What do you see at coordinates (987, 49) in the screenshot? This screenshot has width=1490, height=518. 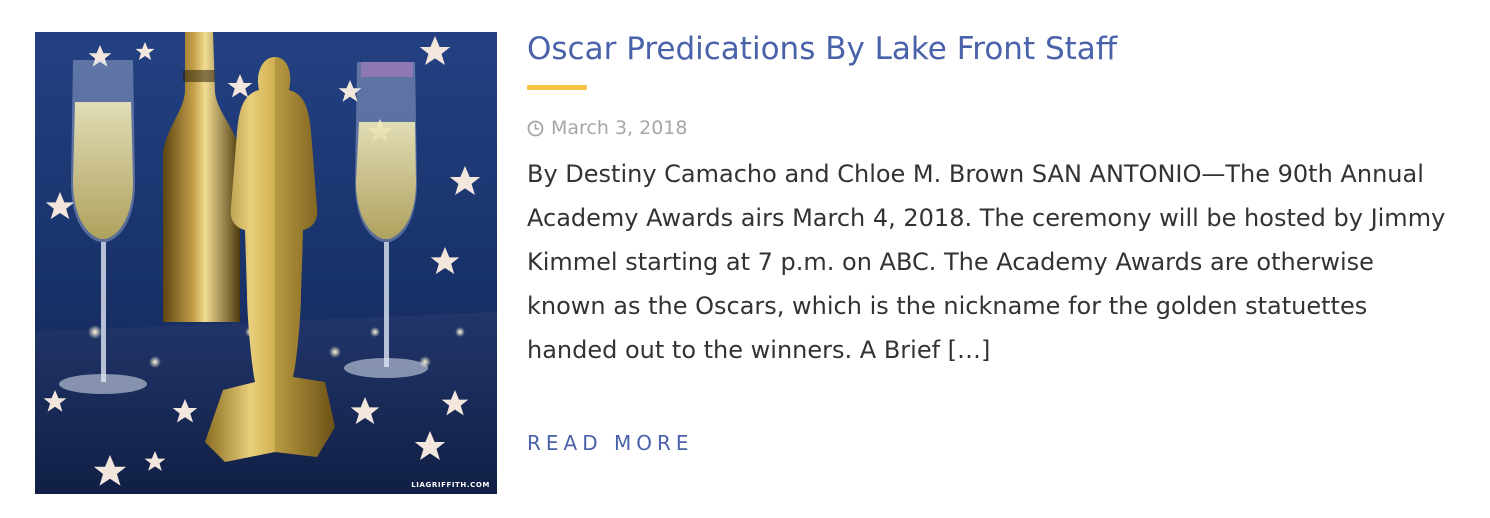 I see `post-title-link: Oscar Predications By Lake Front Staff` at bounding box center [987, 49].